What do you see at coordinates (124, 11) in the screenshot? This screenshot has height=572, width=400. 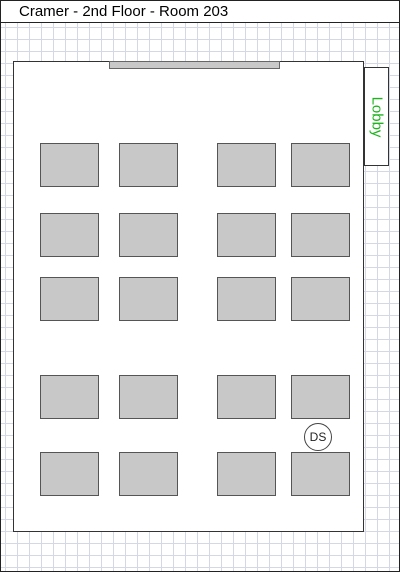 I see `page-title: Cramer - 2nd Floor - Room 203` at bounding box center [124, 11].